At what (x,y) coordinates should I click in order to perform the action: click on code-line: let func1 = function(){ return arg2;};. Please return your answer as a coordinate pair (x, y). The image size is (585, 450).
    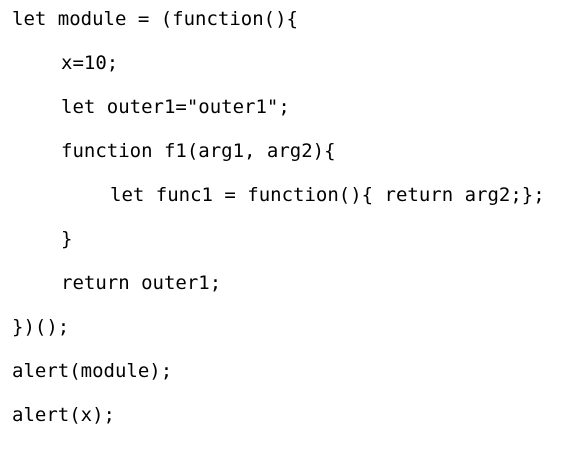
    Looking at the image, I should click on (327, 195).